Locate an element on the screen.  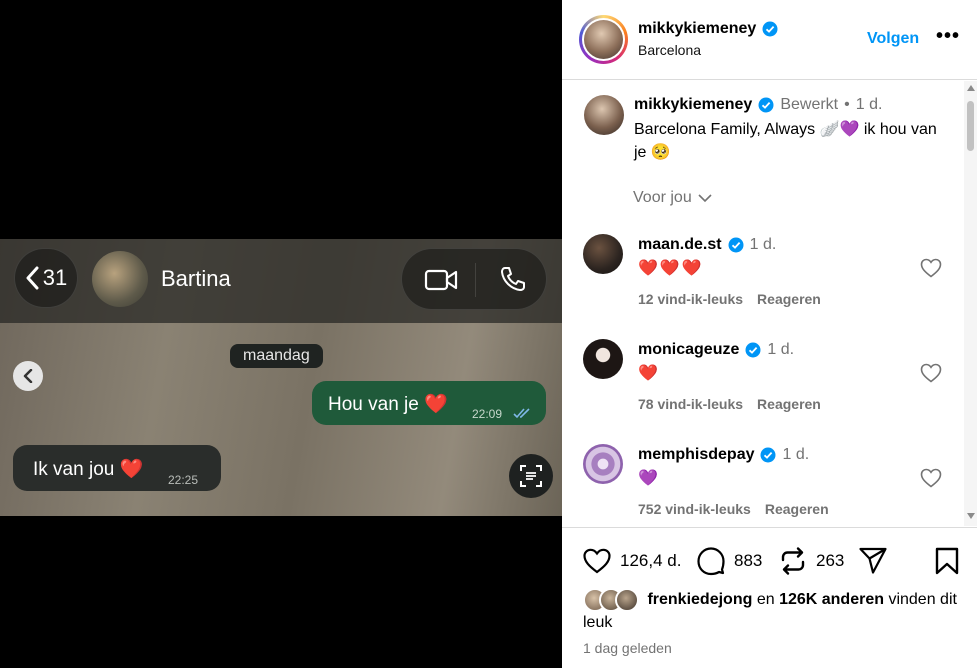
message-time: 22:09 is located at coordinates (487, 414).